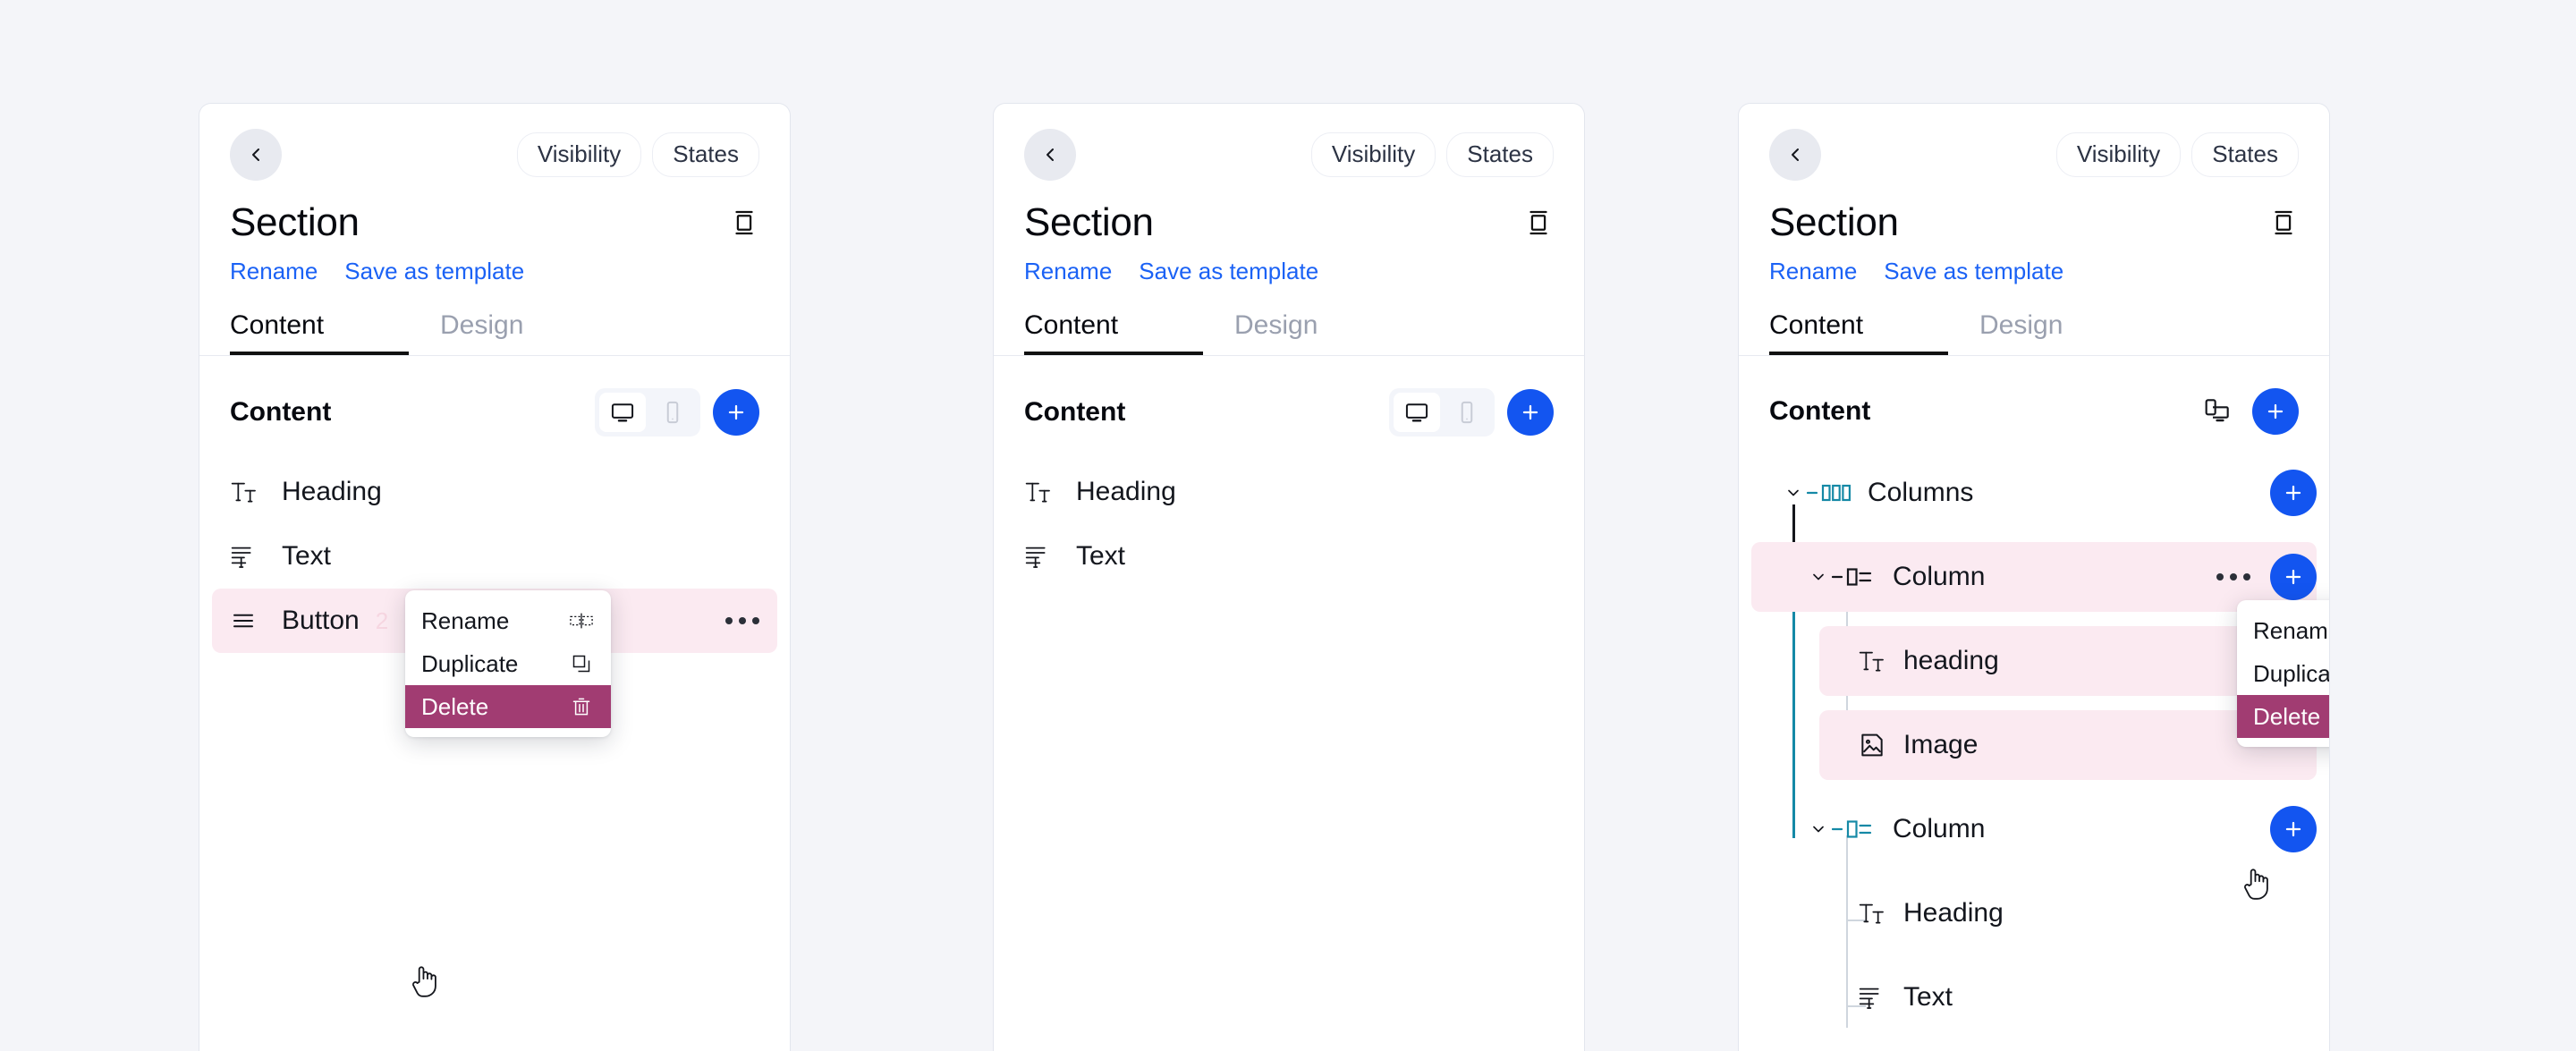  Describe the element at coordinates (1928, 997) in the screenshot. I see `tree-row-label: Text` at that location.